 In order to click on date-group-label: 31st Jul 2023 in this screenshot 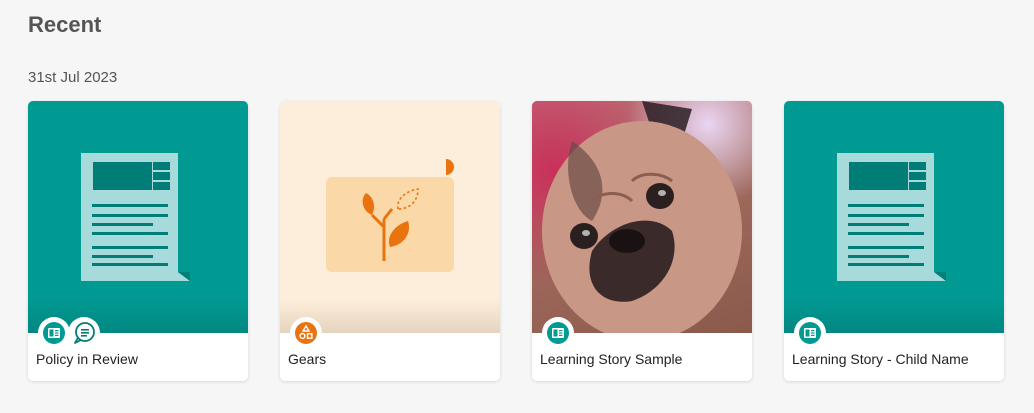, I will do `click(73, 77)`.